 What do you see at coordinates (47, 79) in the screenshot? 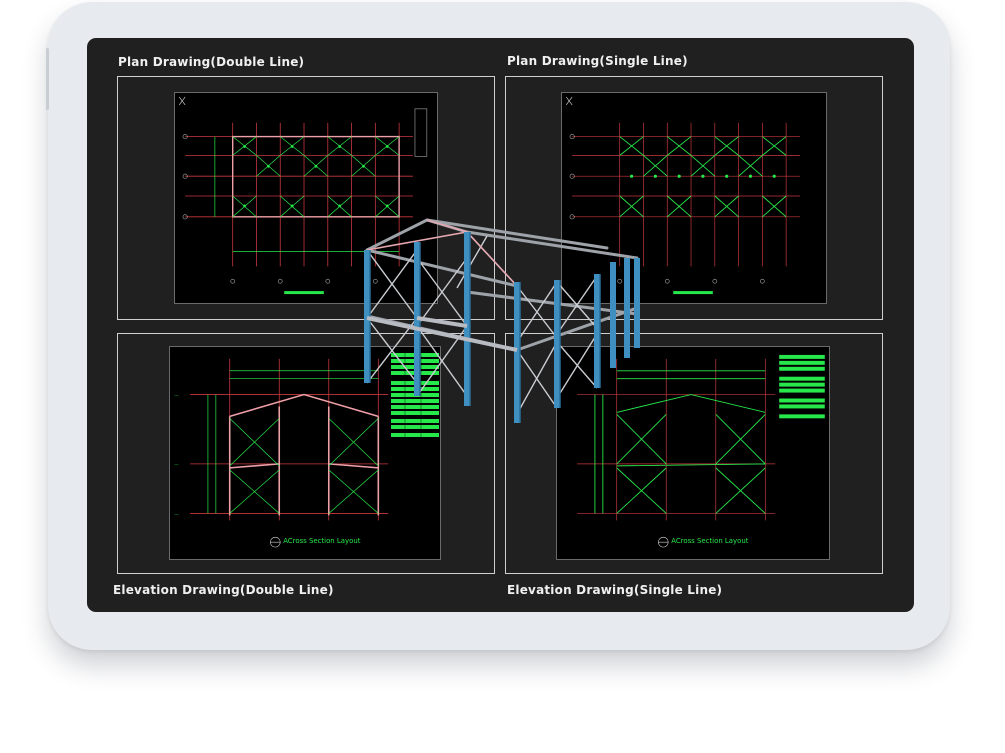
I see `device-side-button` at bounding box center [47, 79].